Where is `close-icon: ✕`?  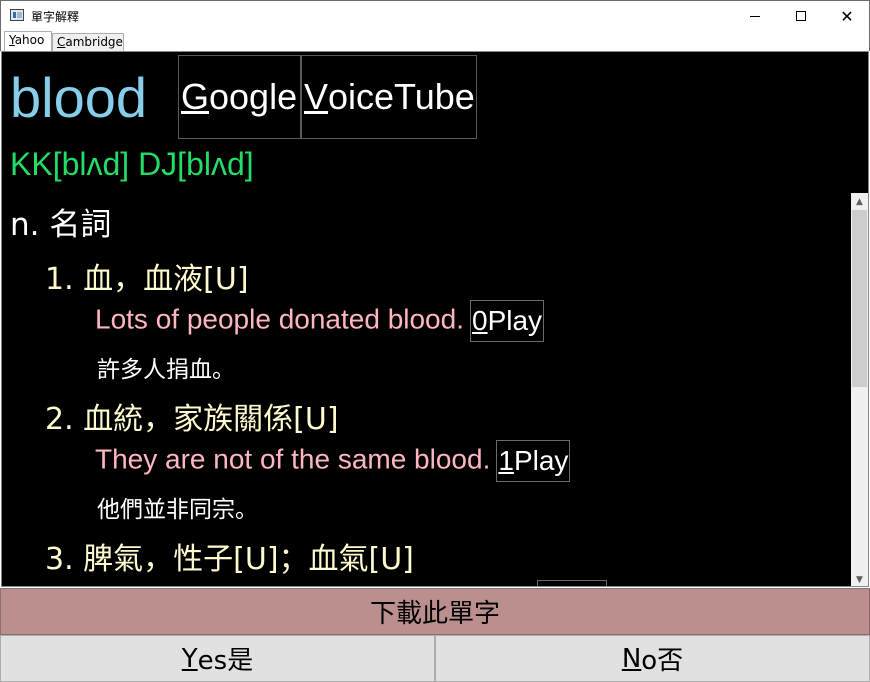
close-icon: ✕ is located at coordinates (847, 16).